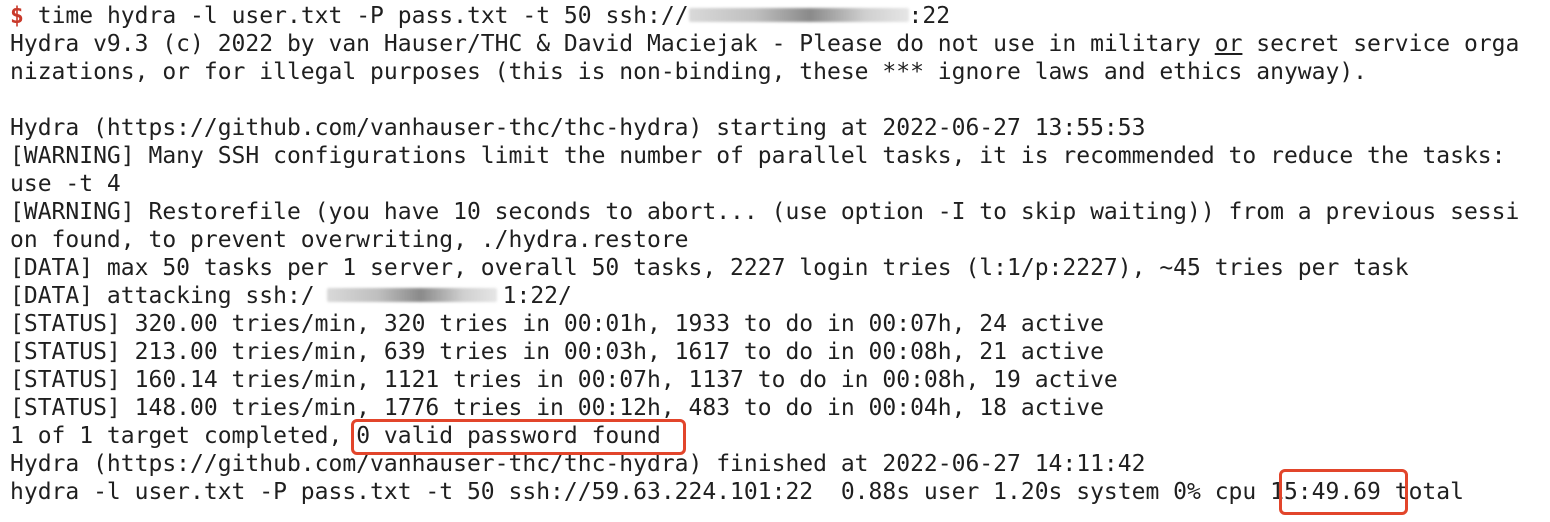 This screenshot has height=522, width=1550. What do you see at coordinates (162, 296) in the screenshot?
I see `data-attacking-prefix: [DATA] attacking ssh:/` at bounding box center [162, 296].